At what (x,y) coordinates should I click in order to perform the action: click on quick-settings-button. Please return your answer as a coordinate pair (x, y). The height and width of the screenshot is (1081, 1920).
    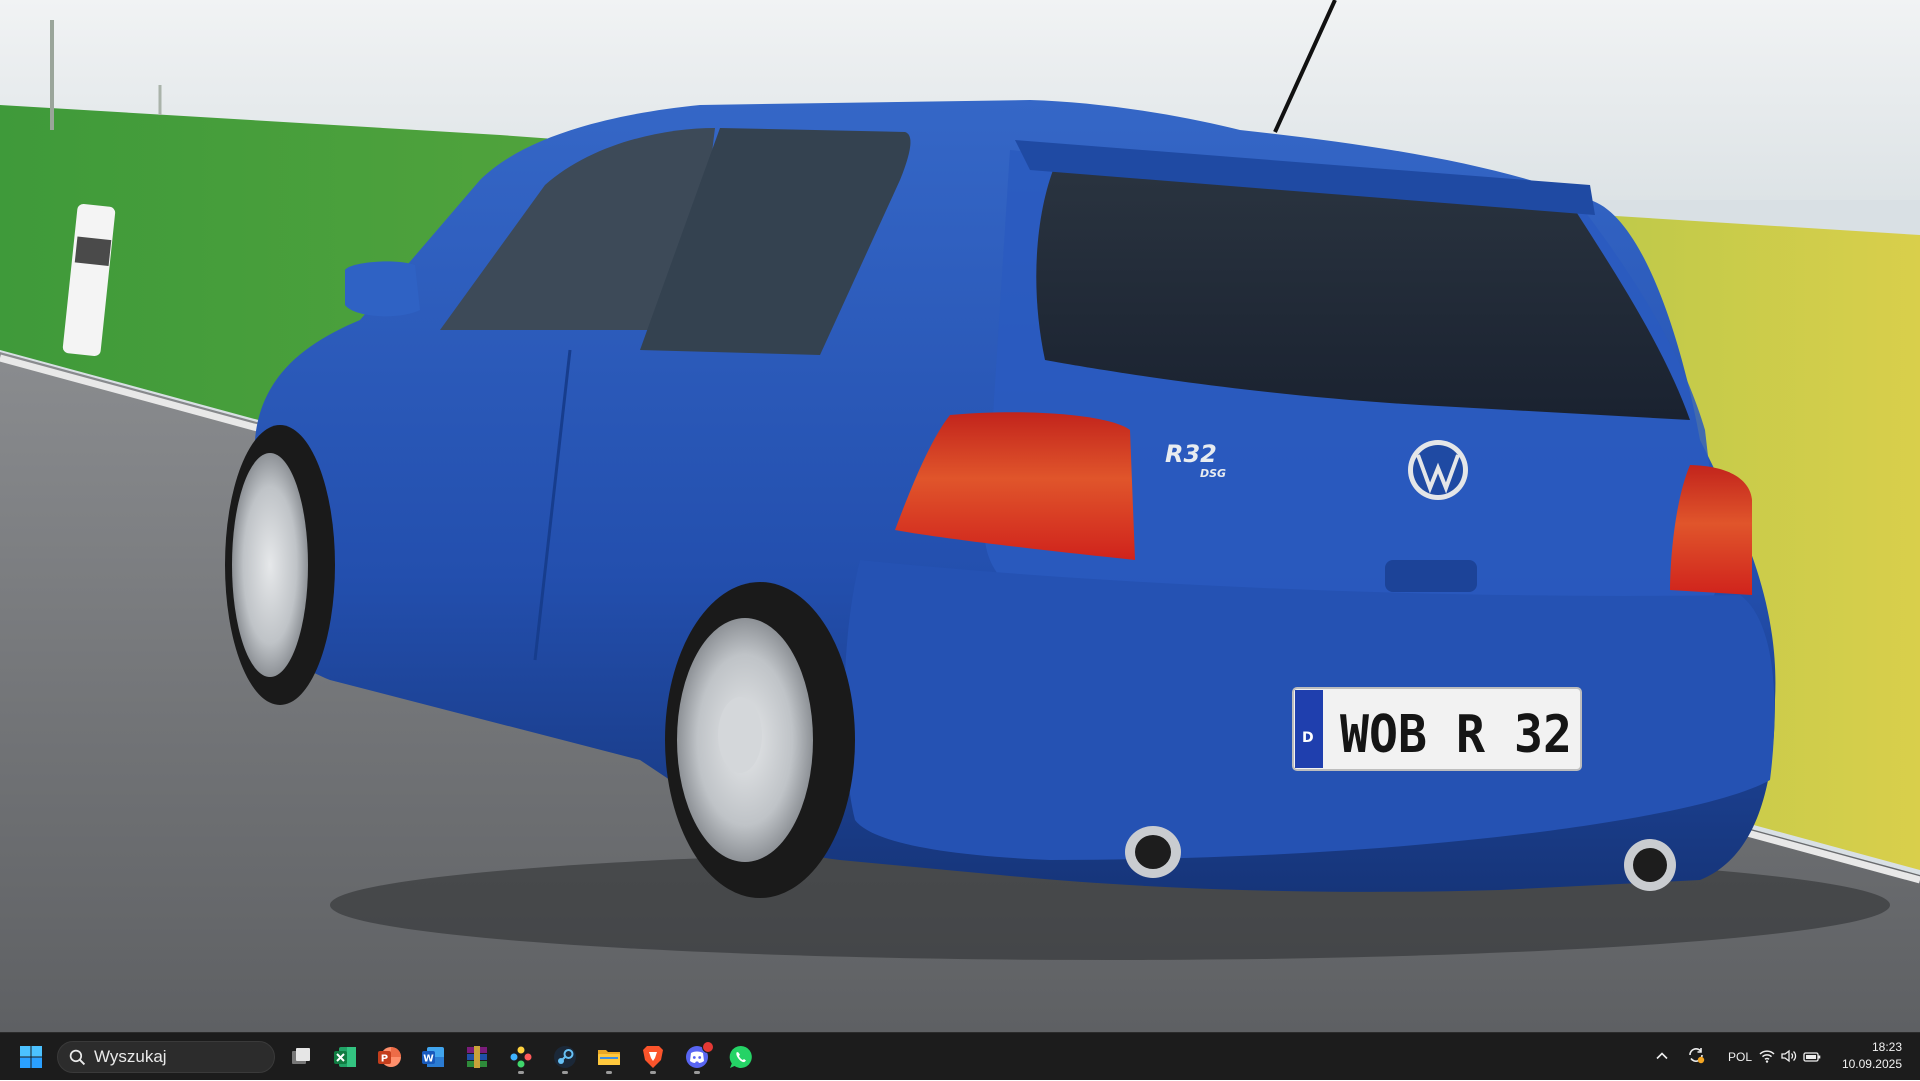
    Looking at the image, I should click on (1790, 1057).